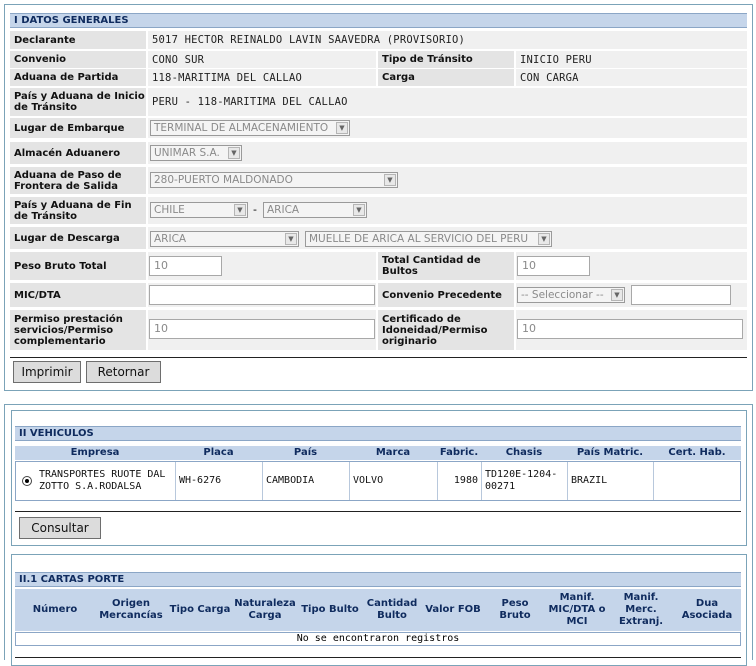  I want to click on col-numero: Número, so click(55, 610).